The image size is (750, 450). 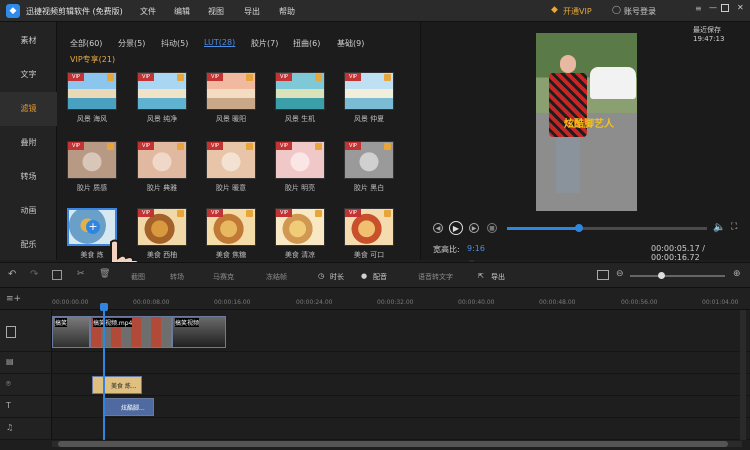 I want to click on filter-label: 美食 可口, so click(x=369, y=255).